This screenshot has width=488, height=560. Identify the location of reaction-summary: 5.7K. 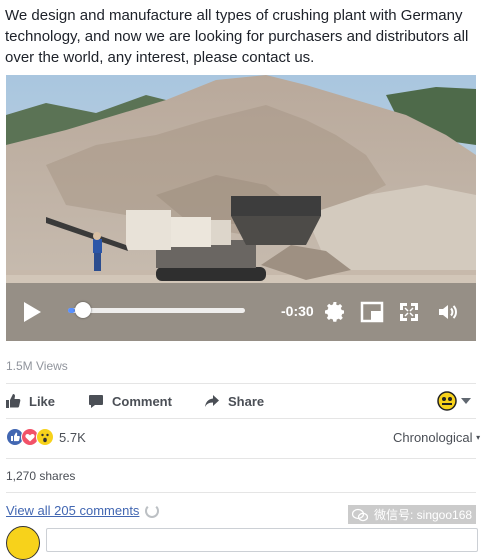
(46, 437).